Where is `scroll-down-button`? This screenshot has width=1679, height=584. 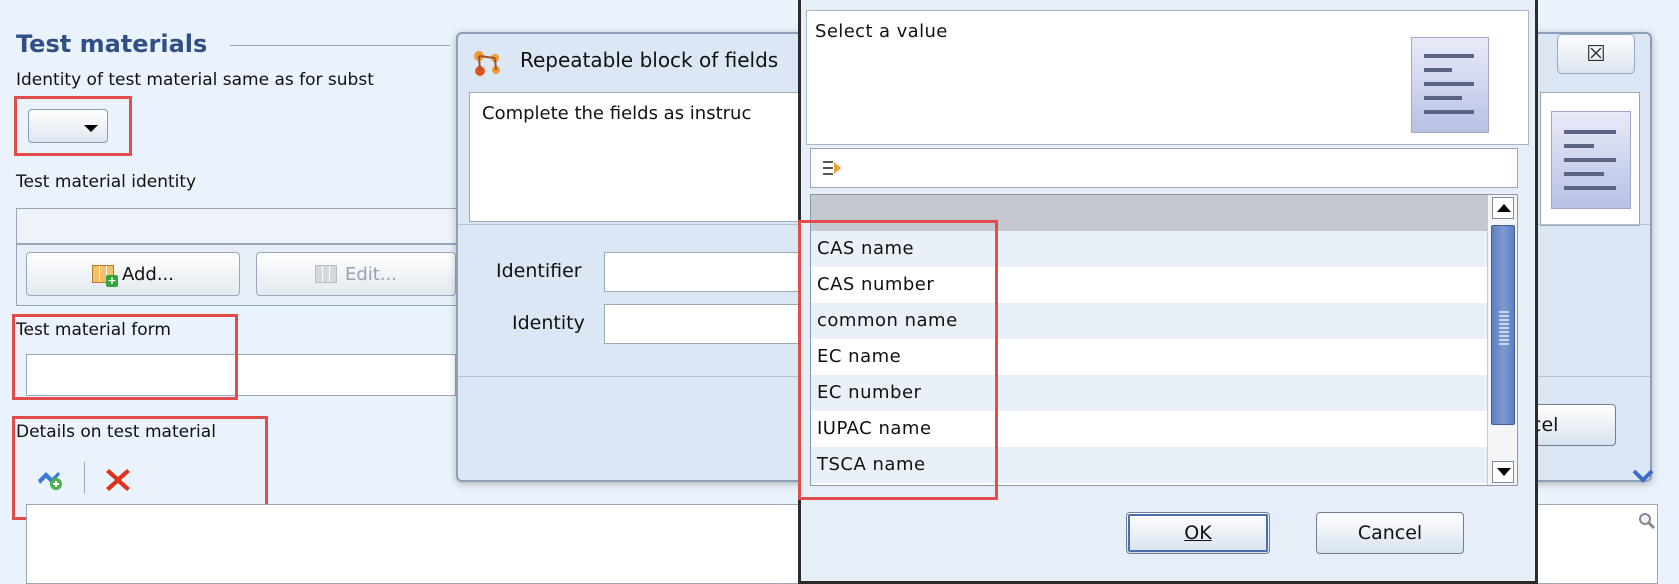 scroll-down-button is located at coordinates (1503, 472).